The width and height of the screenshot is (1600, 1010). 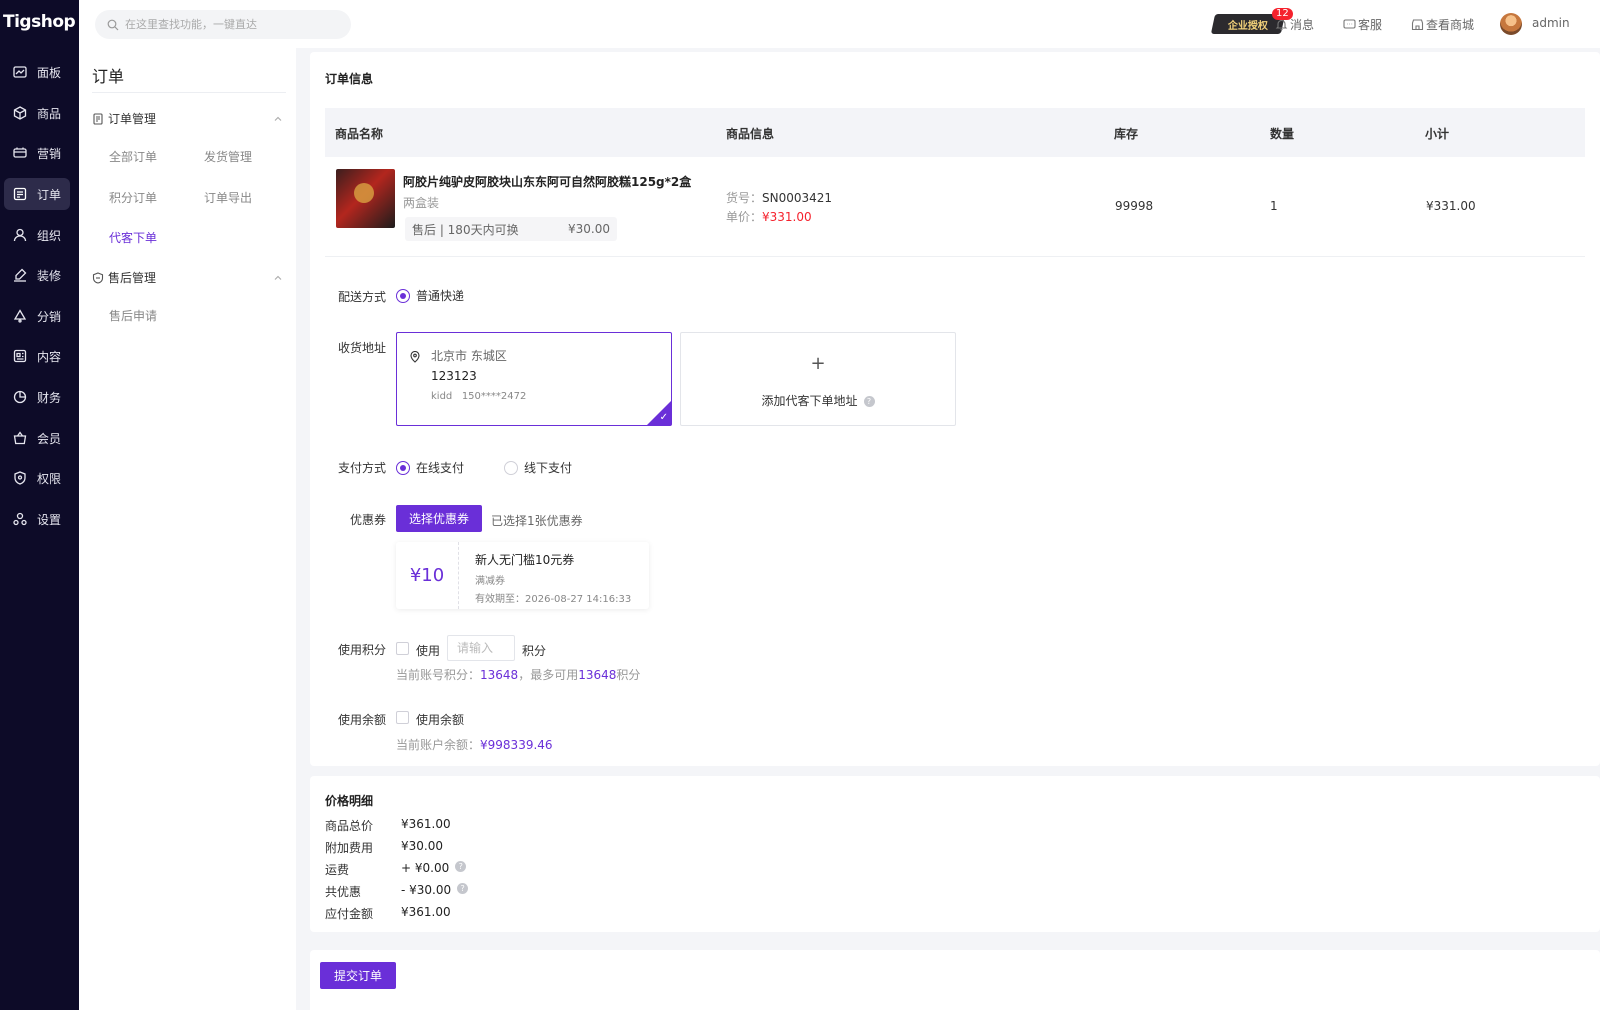 What do you see at coordinates (133, 315) in the screenshot?
I see `sub-link-after-sales-apply: 售后申请` at bounding box center [133, 315].